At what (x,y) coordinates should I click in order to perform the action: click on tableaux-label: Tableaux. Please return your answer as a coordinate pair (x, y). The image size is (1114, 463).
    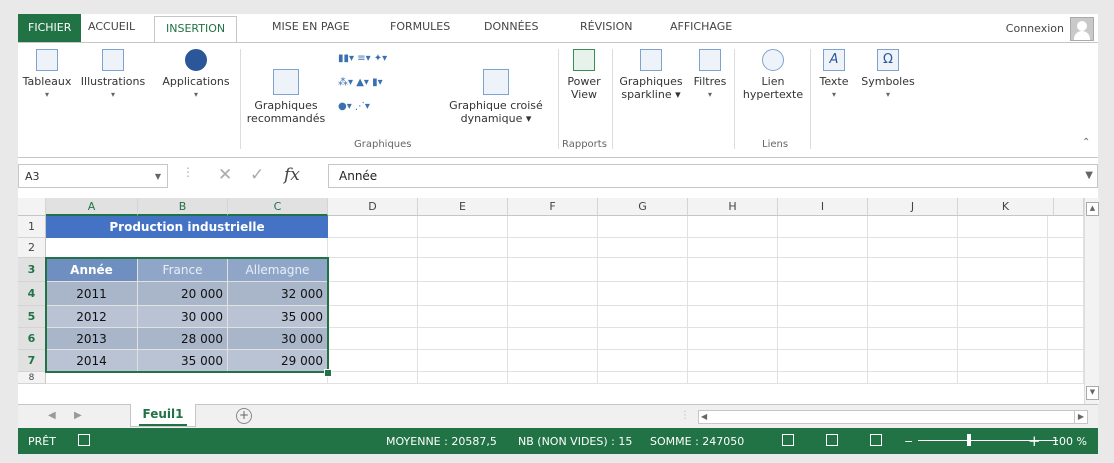
    Looking at the image, I should click on (47, 81).